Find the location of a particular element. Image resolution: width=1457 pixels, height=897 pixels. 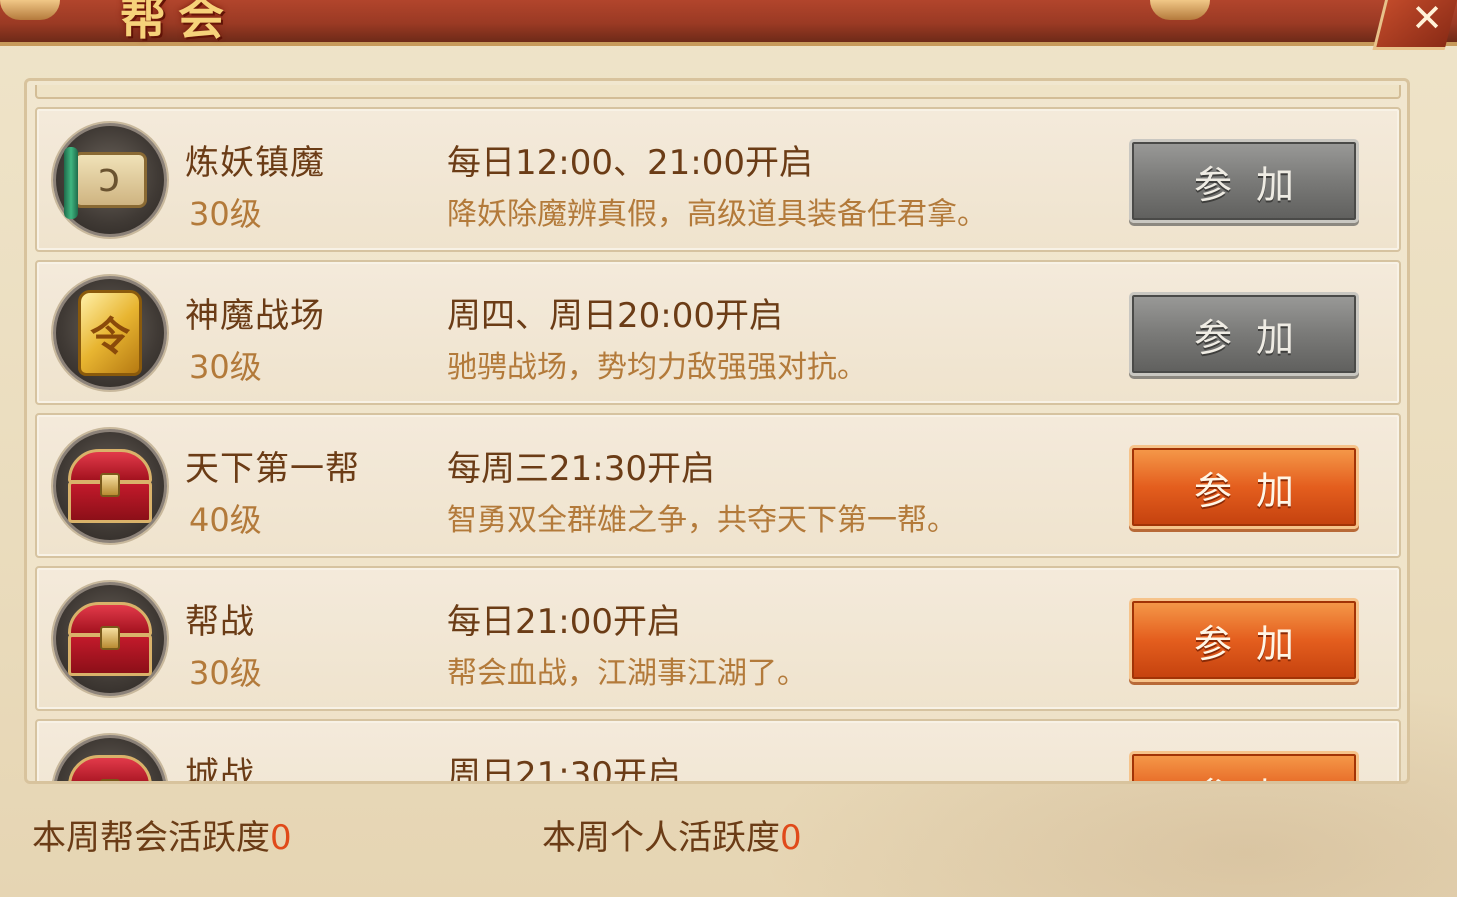

activity-row: 城战 周日21:30开启 参加 is located at coordinates (718, 751).